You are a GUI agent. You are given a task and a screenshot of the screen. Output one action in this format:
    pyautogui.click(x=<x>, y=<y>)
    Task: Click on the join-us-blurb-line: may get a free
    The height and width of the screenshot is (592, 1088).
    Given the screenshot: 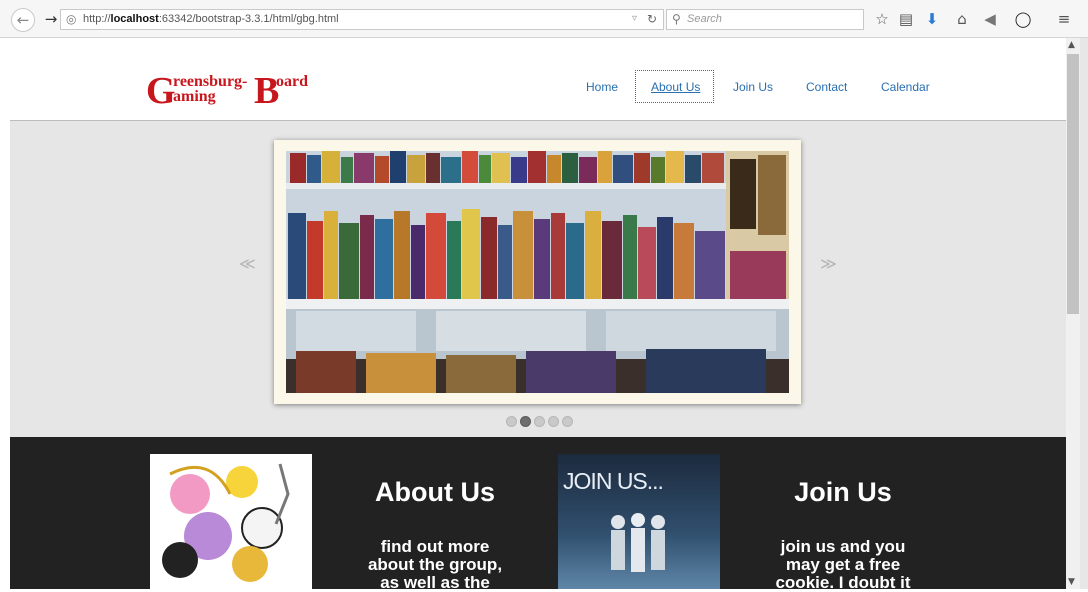 What is the action you would take?
    pyautogui.click(x=843, y=564)
    